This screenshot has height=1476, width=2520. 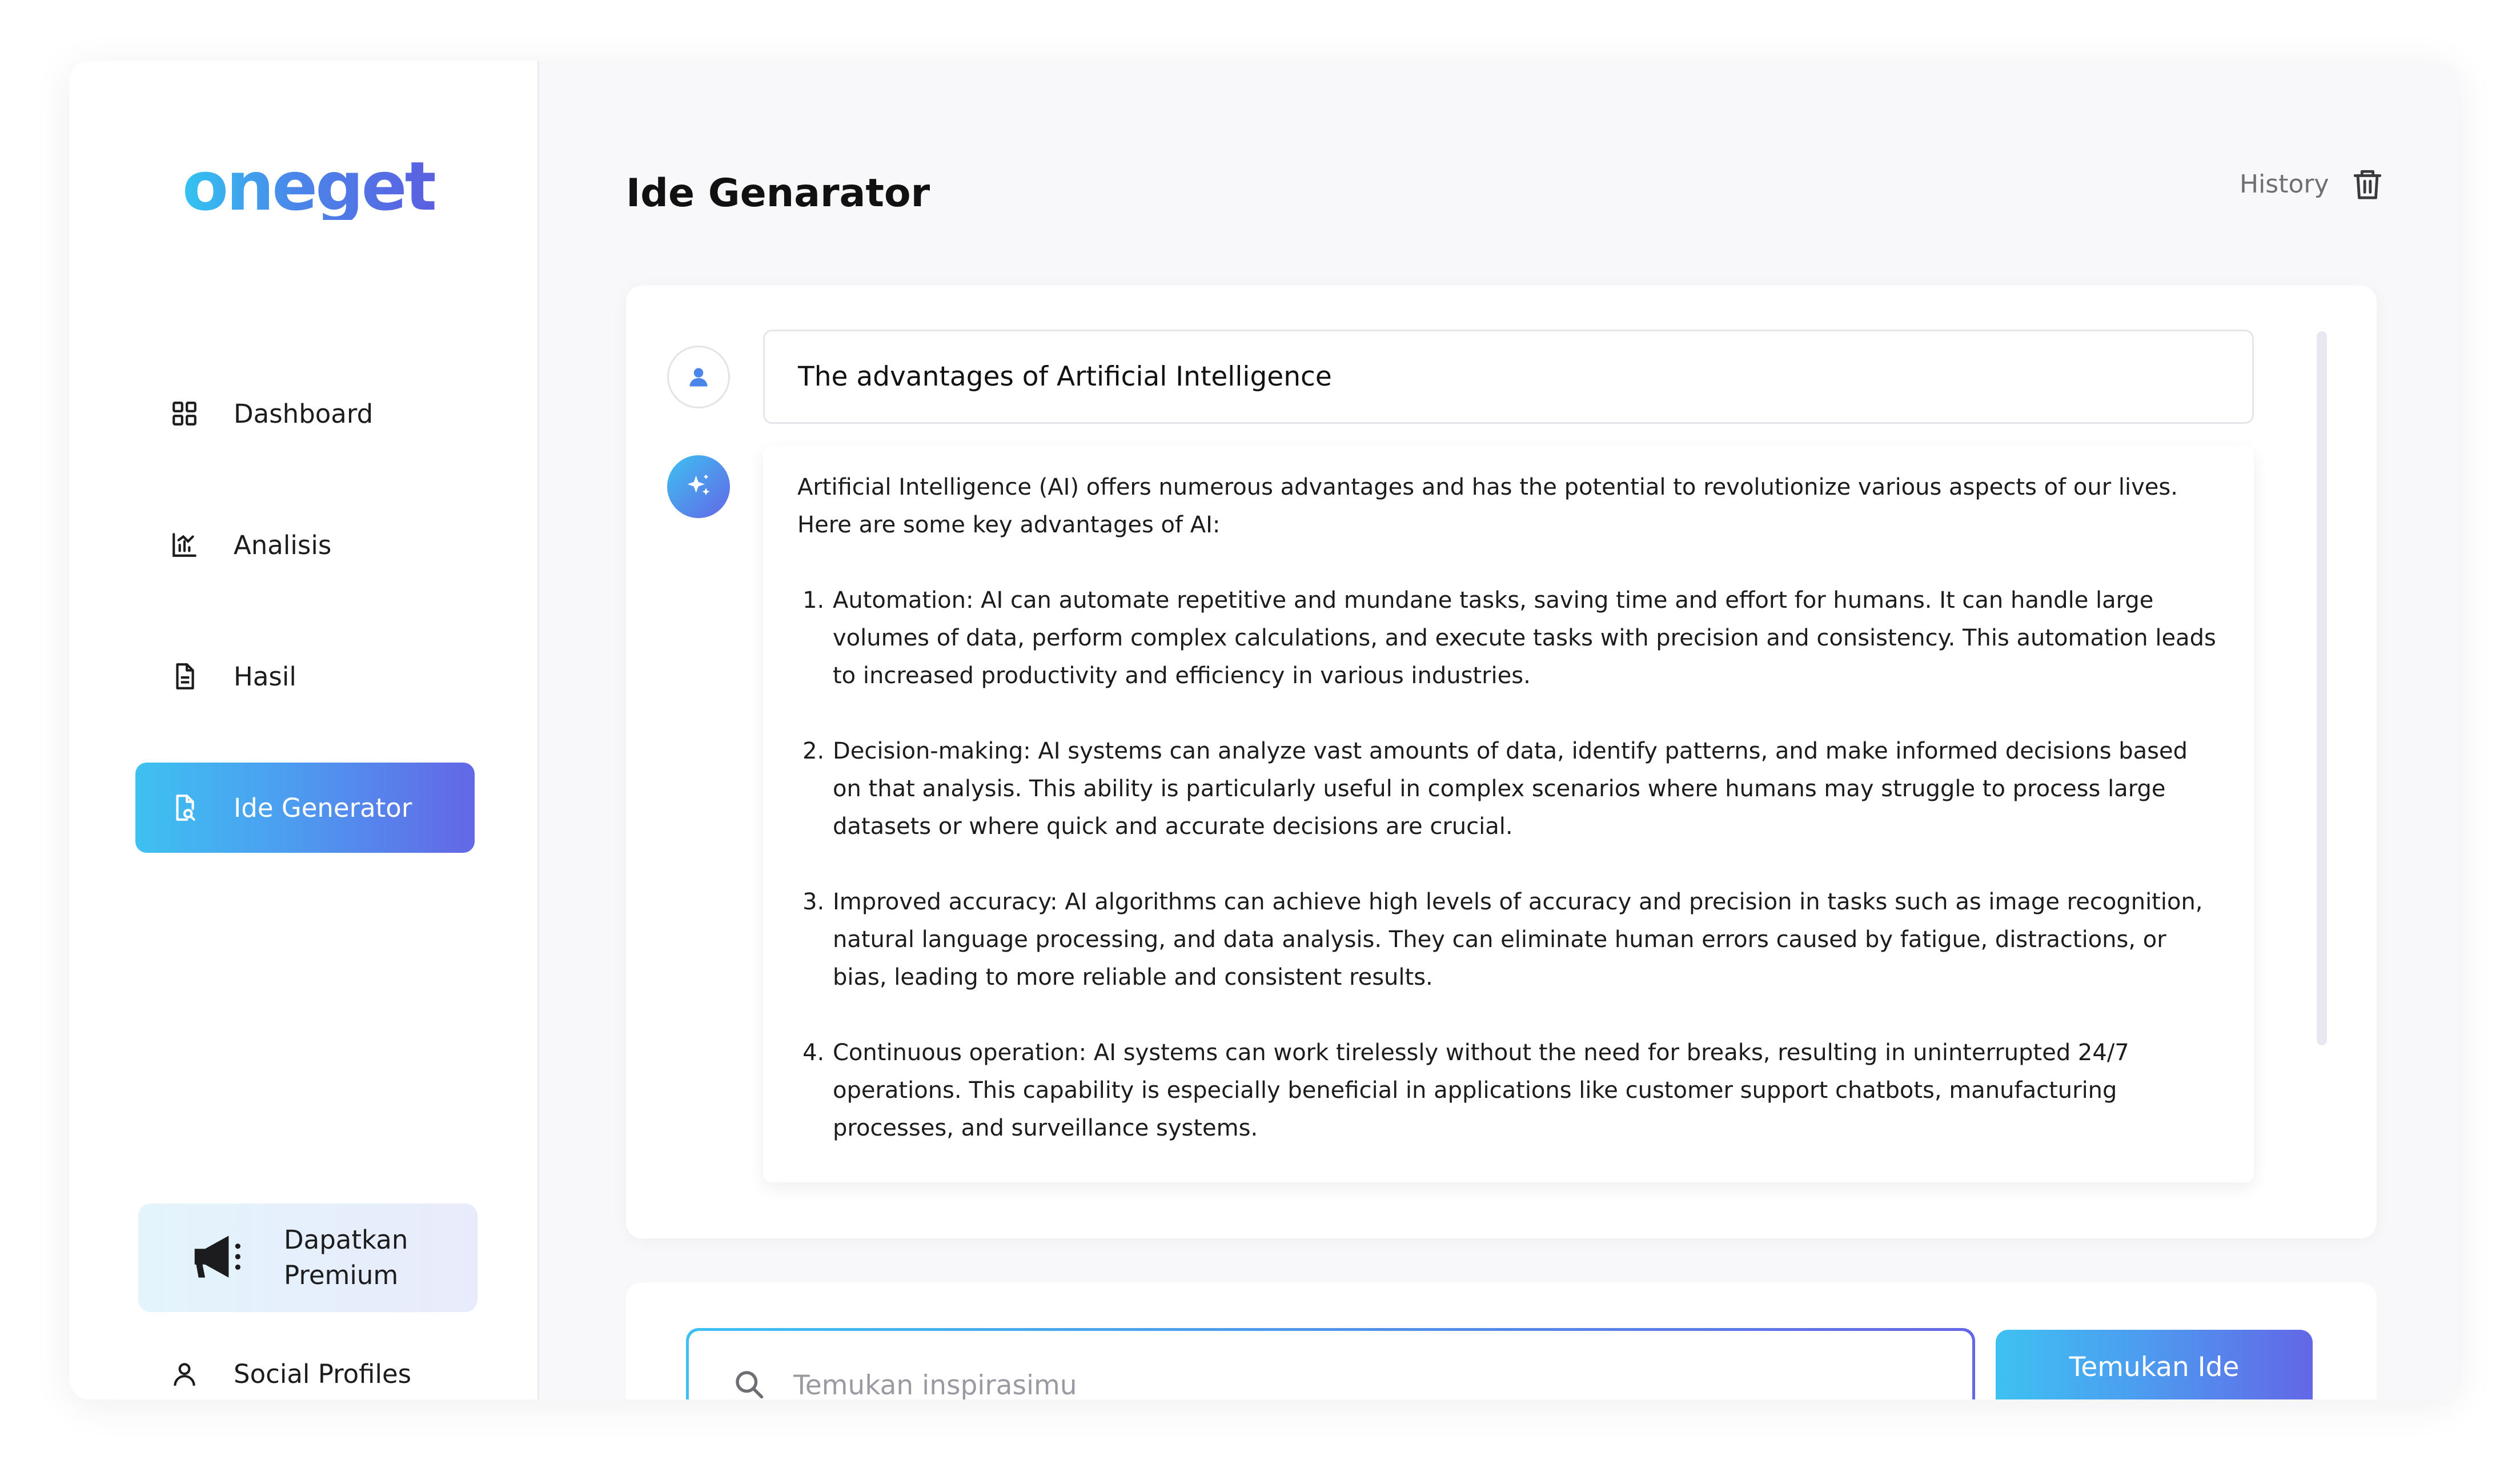 What do you see at coordinates (778, 193) in the screenshot?
I see `page-title: Ide Genarator` at bounding box center [778, 193].